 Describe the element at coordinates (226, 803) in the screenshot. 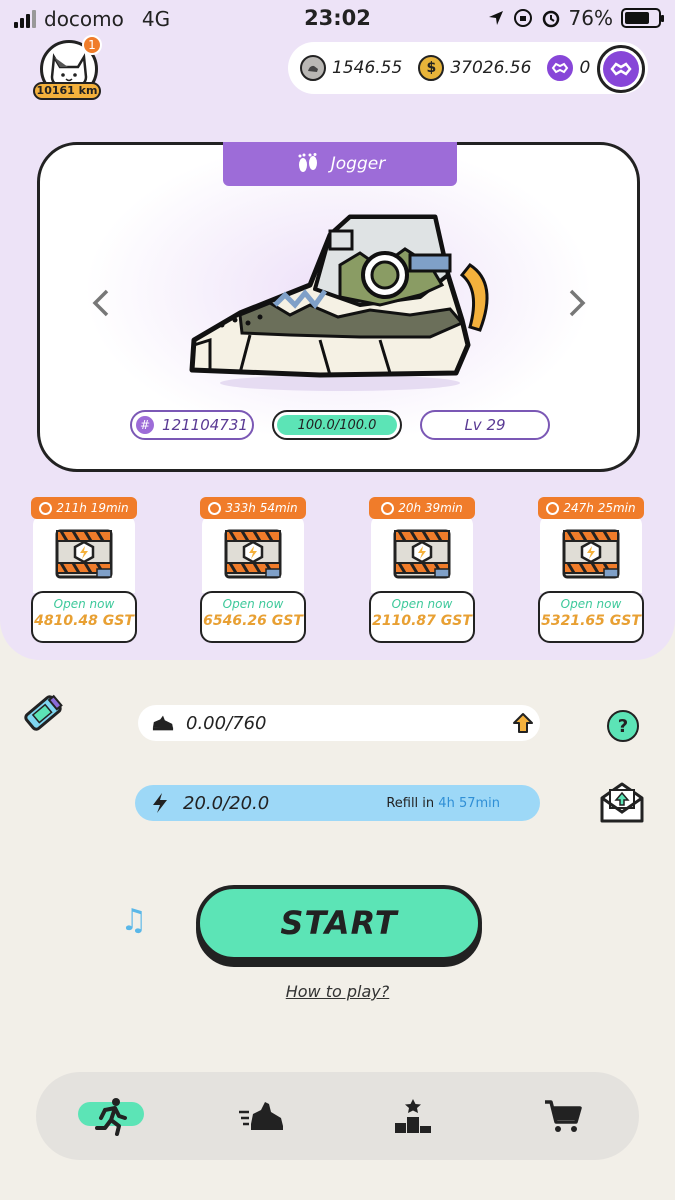

I see `energy-value: 20.0/20.0` at that location.